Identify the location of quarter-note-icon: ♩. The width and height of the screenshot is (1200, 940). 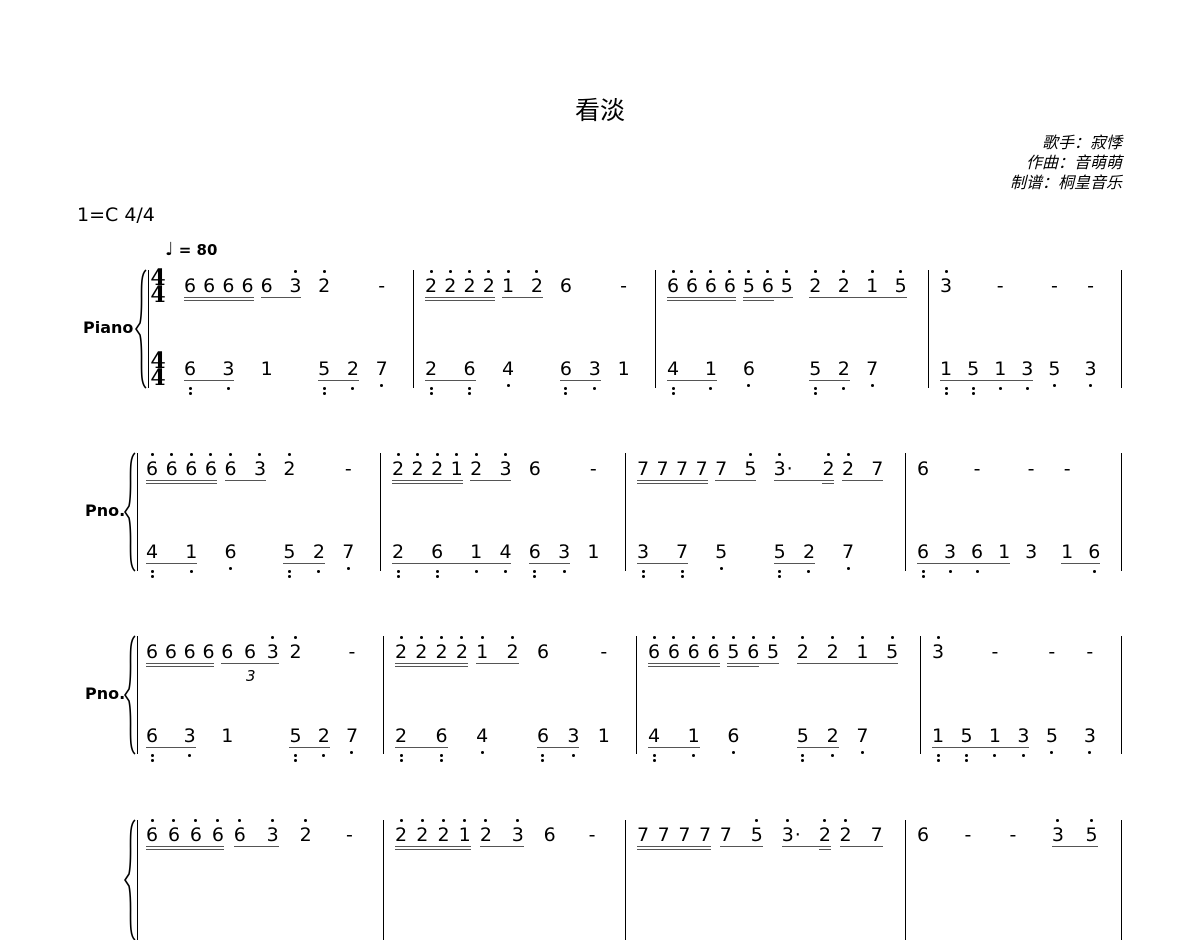
(169, 249).